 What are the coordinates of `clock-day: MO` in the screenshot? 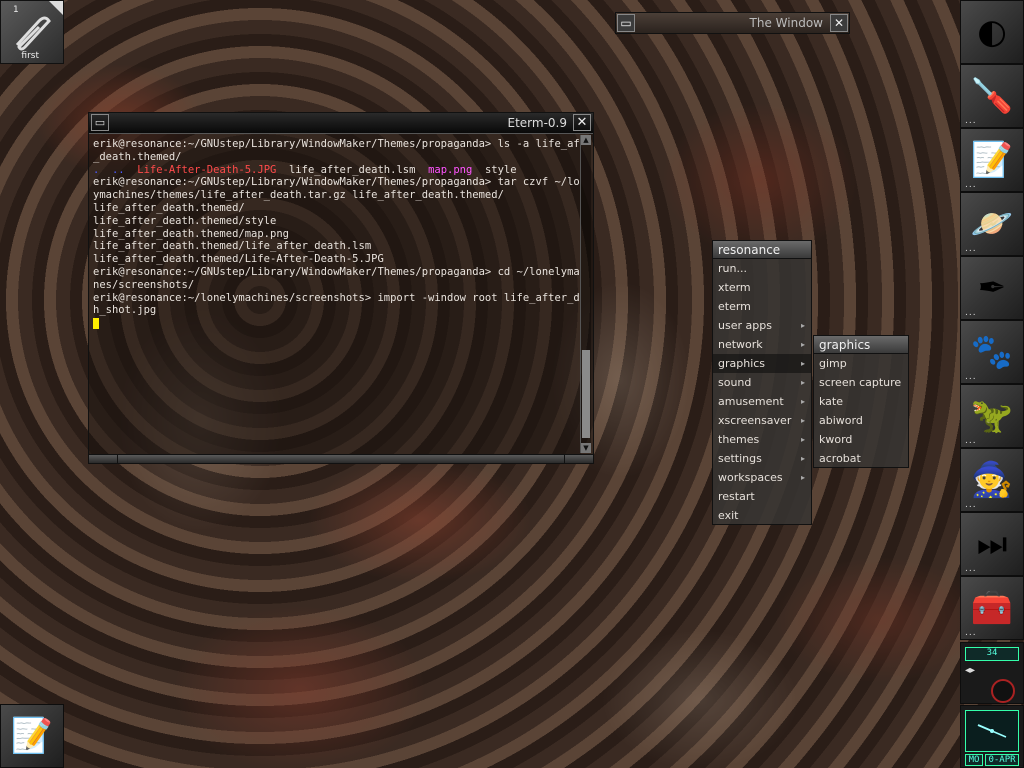 It's located at (974, 760).